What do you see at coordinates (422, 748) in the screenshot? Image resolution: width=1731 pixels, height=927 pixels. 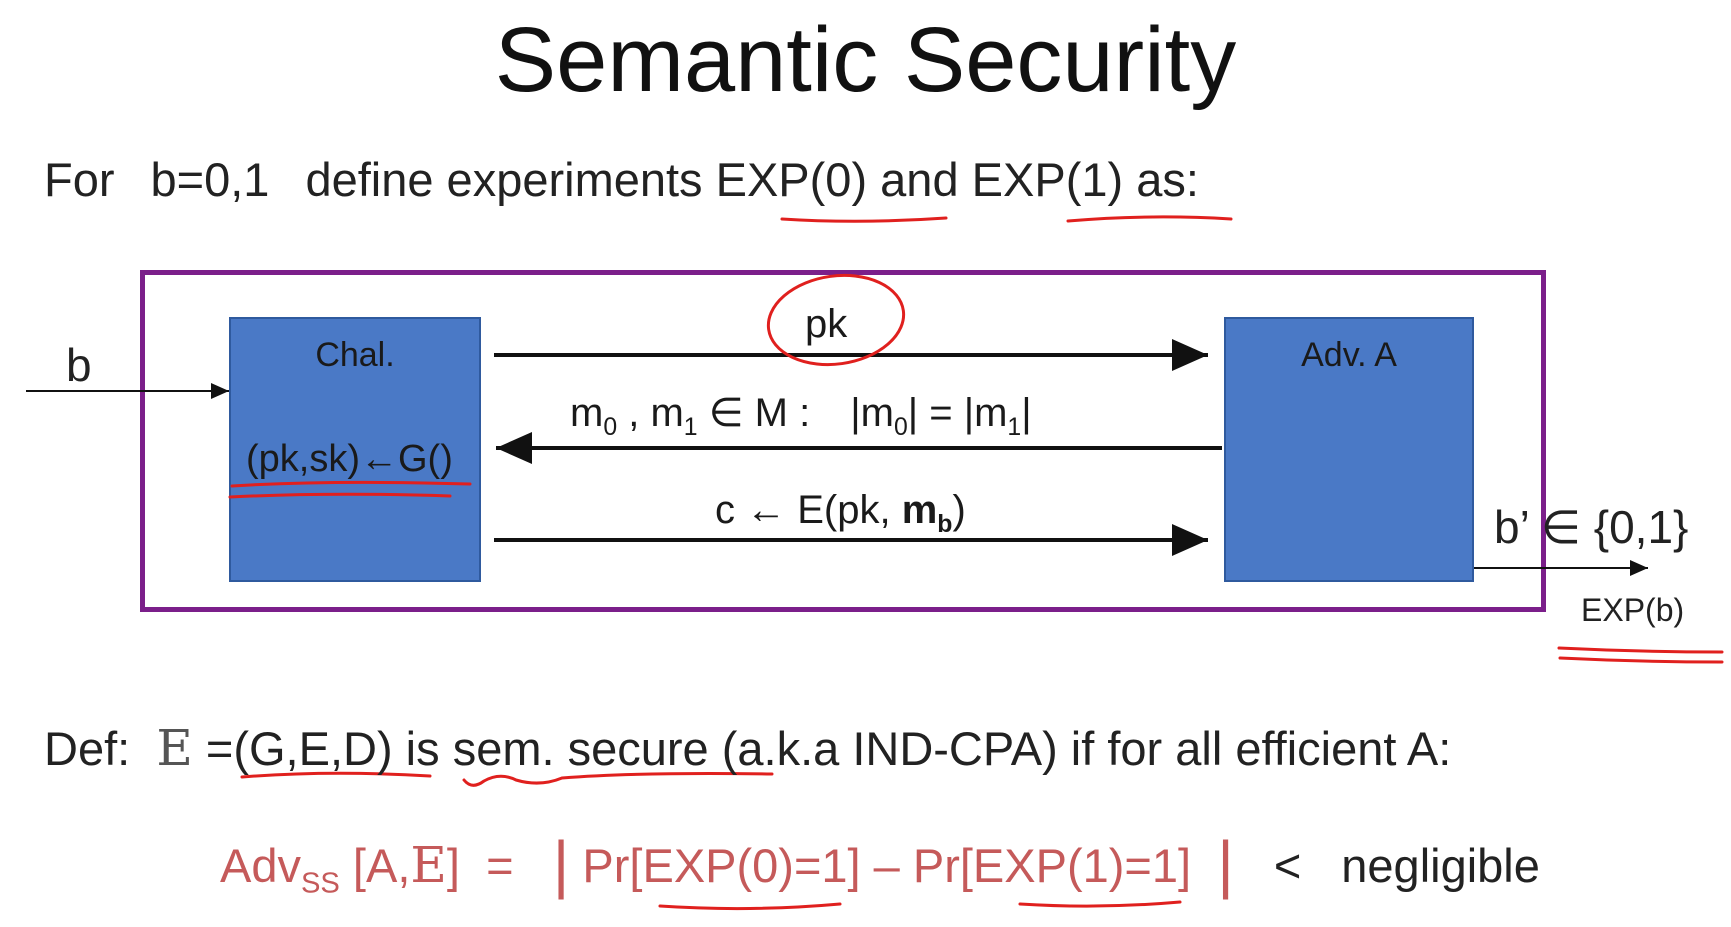 I see `def-is: is` at bounding box center [422, 748].